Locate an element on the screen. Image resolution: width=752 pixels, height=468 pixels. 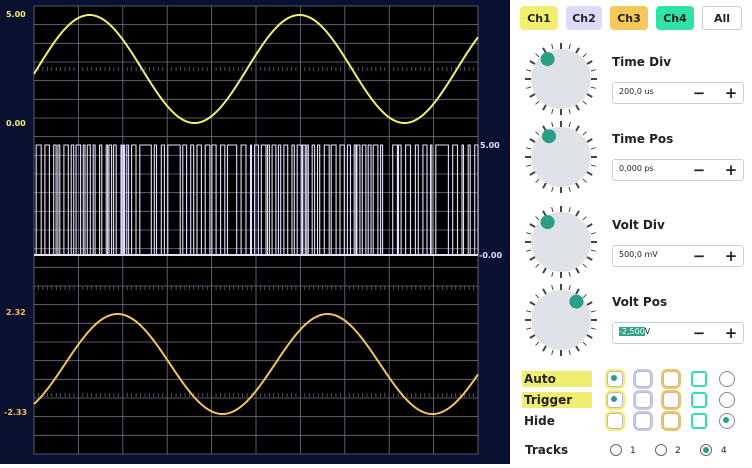
time-pos-label: Time Pos is located at coordinates (643, 139).